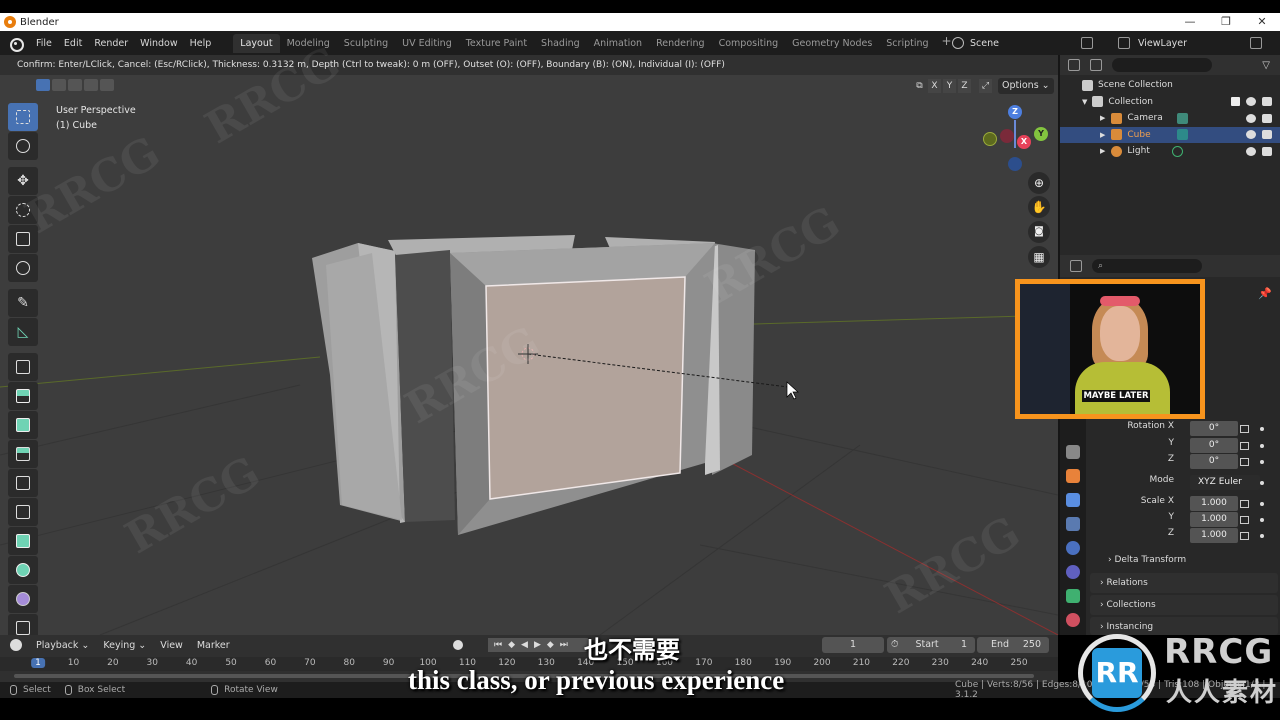  I want to click on editor-type-icon, so click(1076, 266).